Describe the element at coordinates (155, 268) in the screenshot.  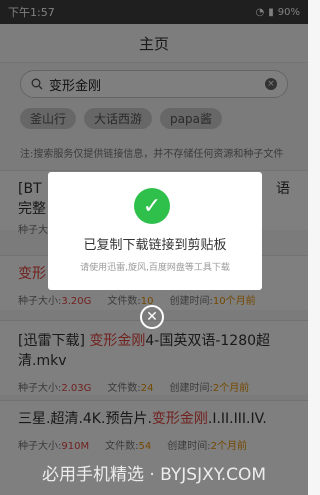
I see `dialog-subtitle: 请使用迅雷,旋风,百度网盘等工具下载` at that location.